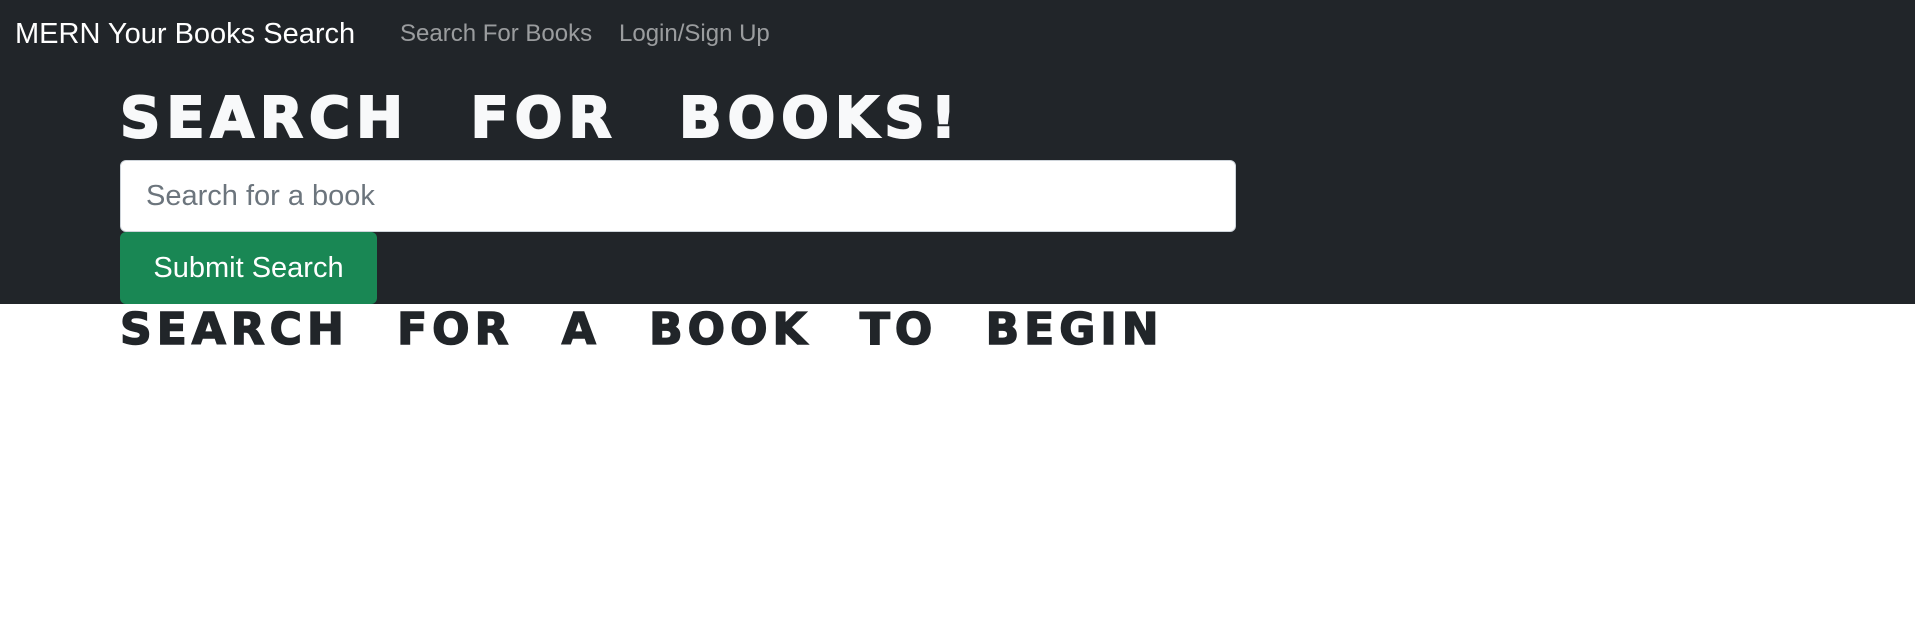 The image size is (1915, 637). I want to click on page-title: SEARCH FOR BOOKS!, so click(541, 118).